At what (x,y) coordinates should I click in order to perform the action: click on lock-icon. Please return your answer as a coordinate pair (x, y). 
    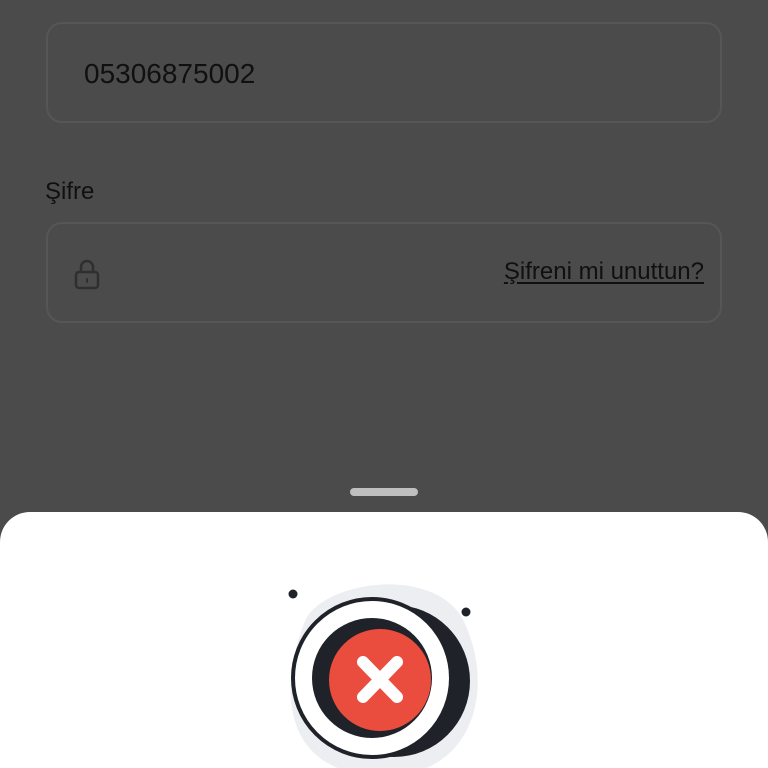
    Looking at the image, I should click on (87, 274).